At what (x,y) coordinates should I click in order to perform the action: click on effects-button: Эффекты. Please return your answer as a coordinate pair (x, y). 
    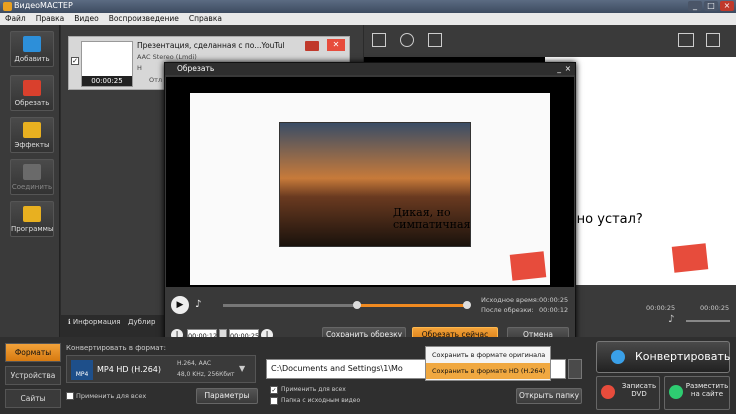
    Looking at the image, I should click on (32, 135).